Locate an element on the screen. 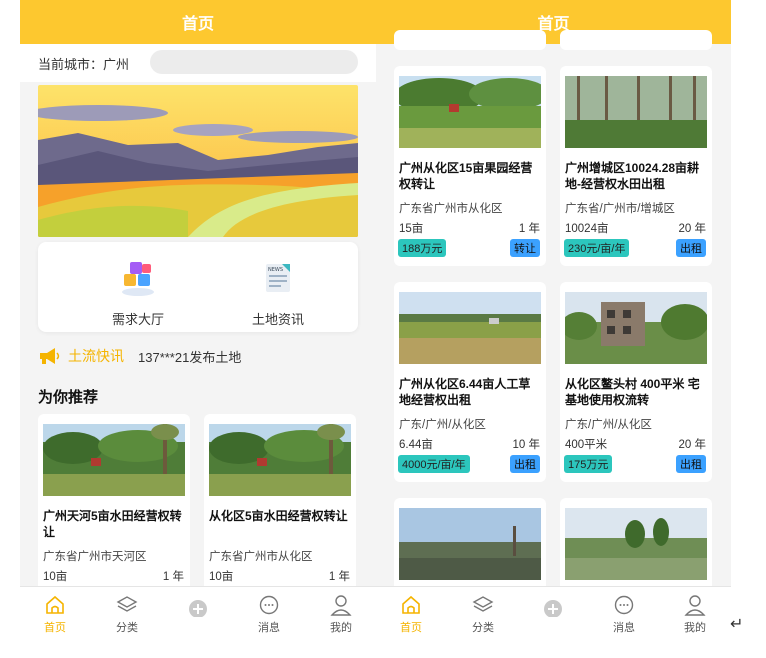 Image resolution: width=766 pixels, height=658 pixels. listing-title: 从化区鳌头村 400平米 宅基地使用权流转 is located at coordinates (632, 392).